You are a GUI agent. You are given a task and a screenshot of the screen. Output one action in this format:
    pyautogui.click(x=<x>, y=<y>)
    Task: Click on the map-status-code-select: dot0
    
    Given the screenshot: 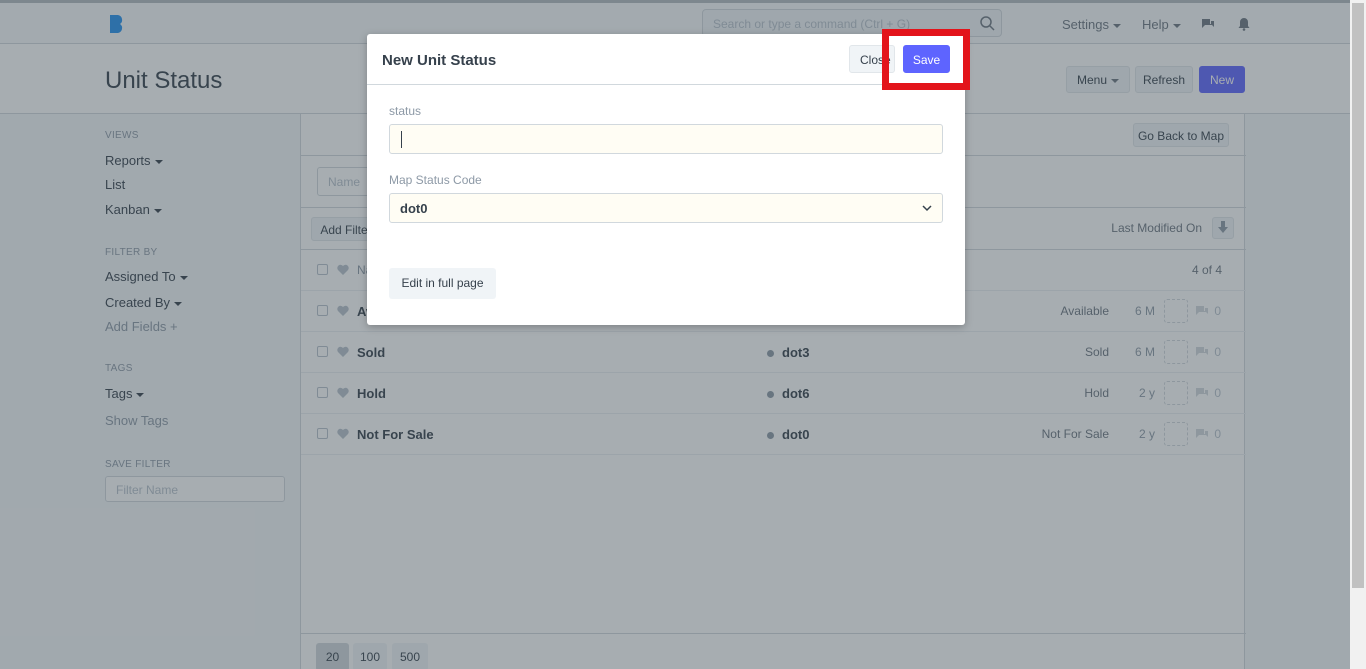 What is the action you would take?
    pyautogui.click(x=666, y=208)
    